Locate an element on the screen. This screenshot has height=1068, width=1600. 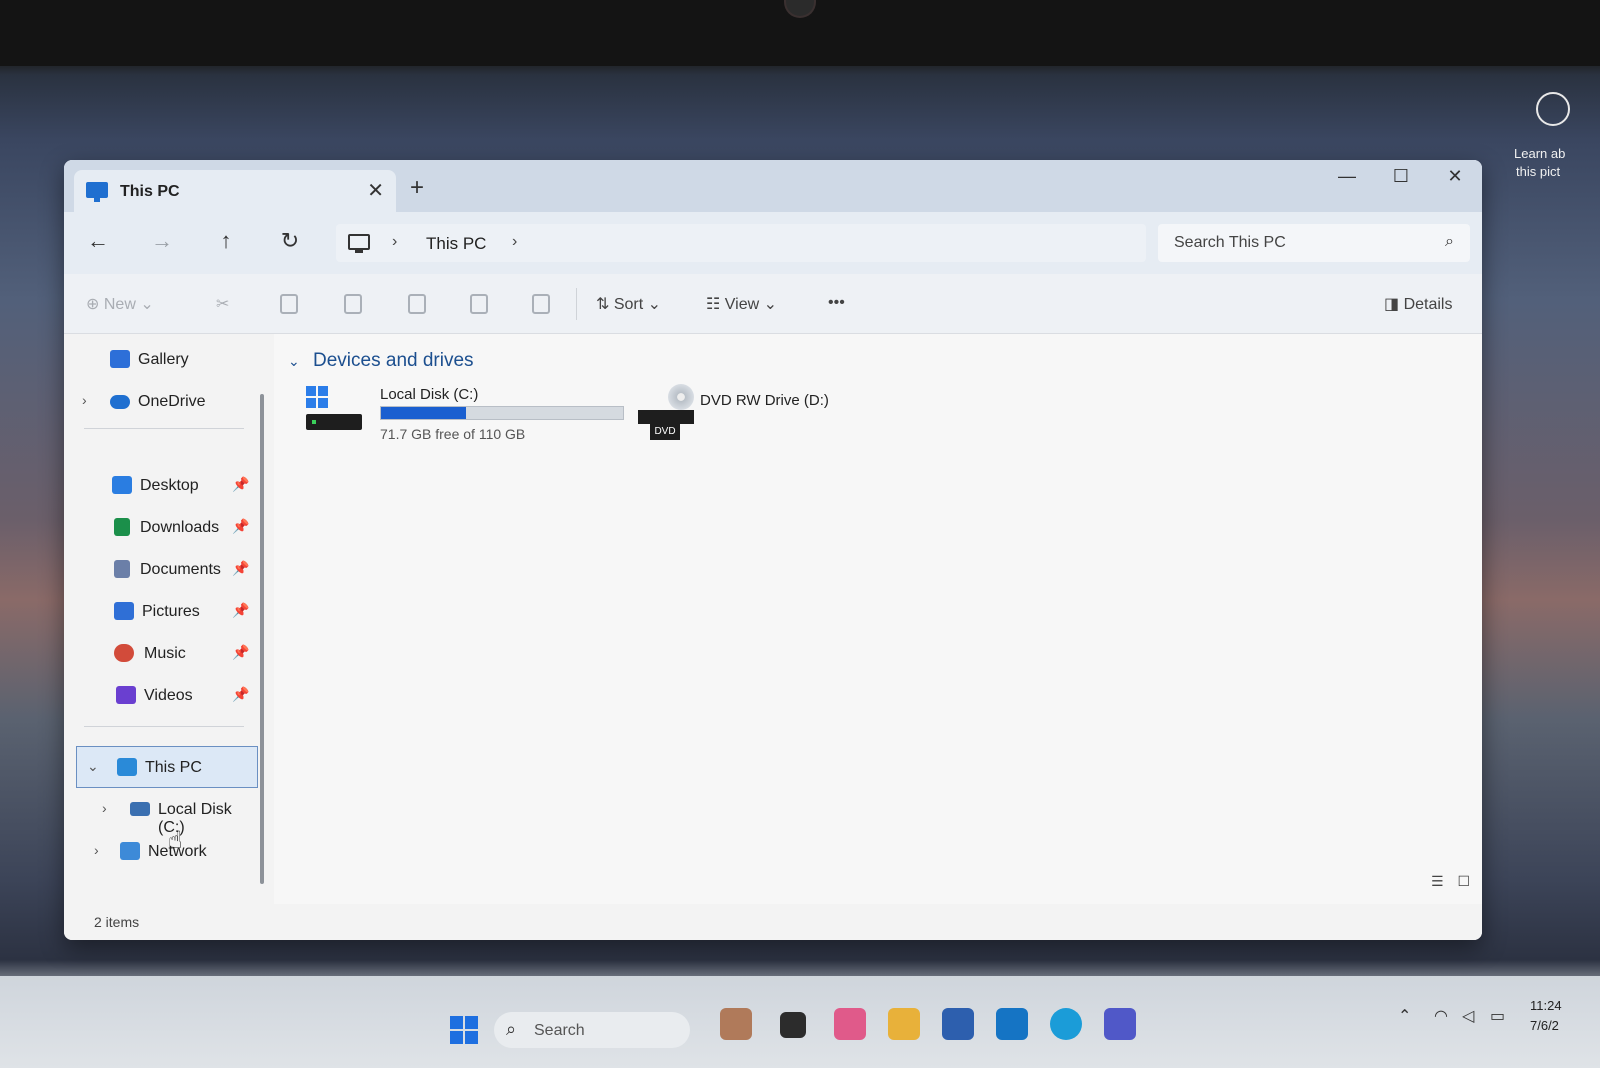
paste-icon is located at coordinates (353, 304).